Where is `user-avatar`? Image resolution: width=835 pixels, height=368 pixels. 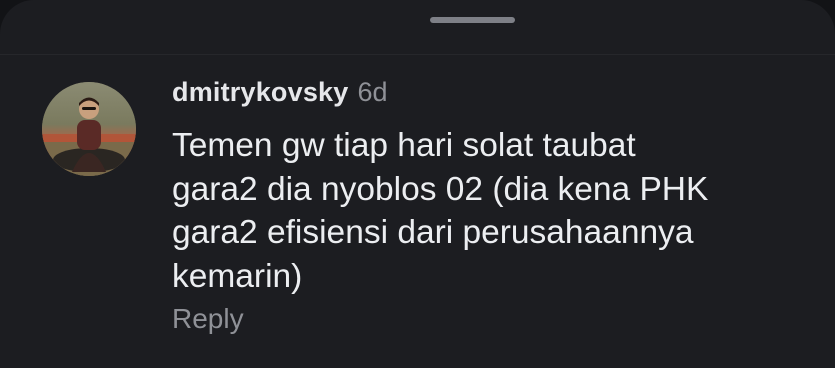 user-avatar is located at coordinates (89, 129).